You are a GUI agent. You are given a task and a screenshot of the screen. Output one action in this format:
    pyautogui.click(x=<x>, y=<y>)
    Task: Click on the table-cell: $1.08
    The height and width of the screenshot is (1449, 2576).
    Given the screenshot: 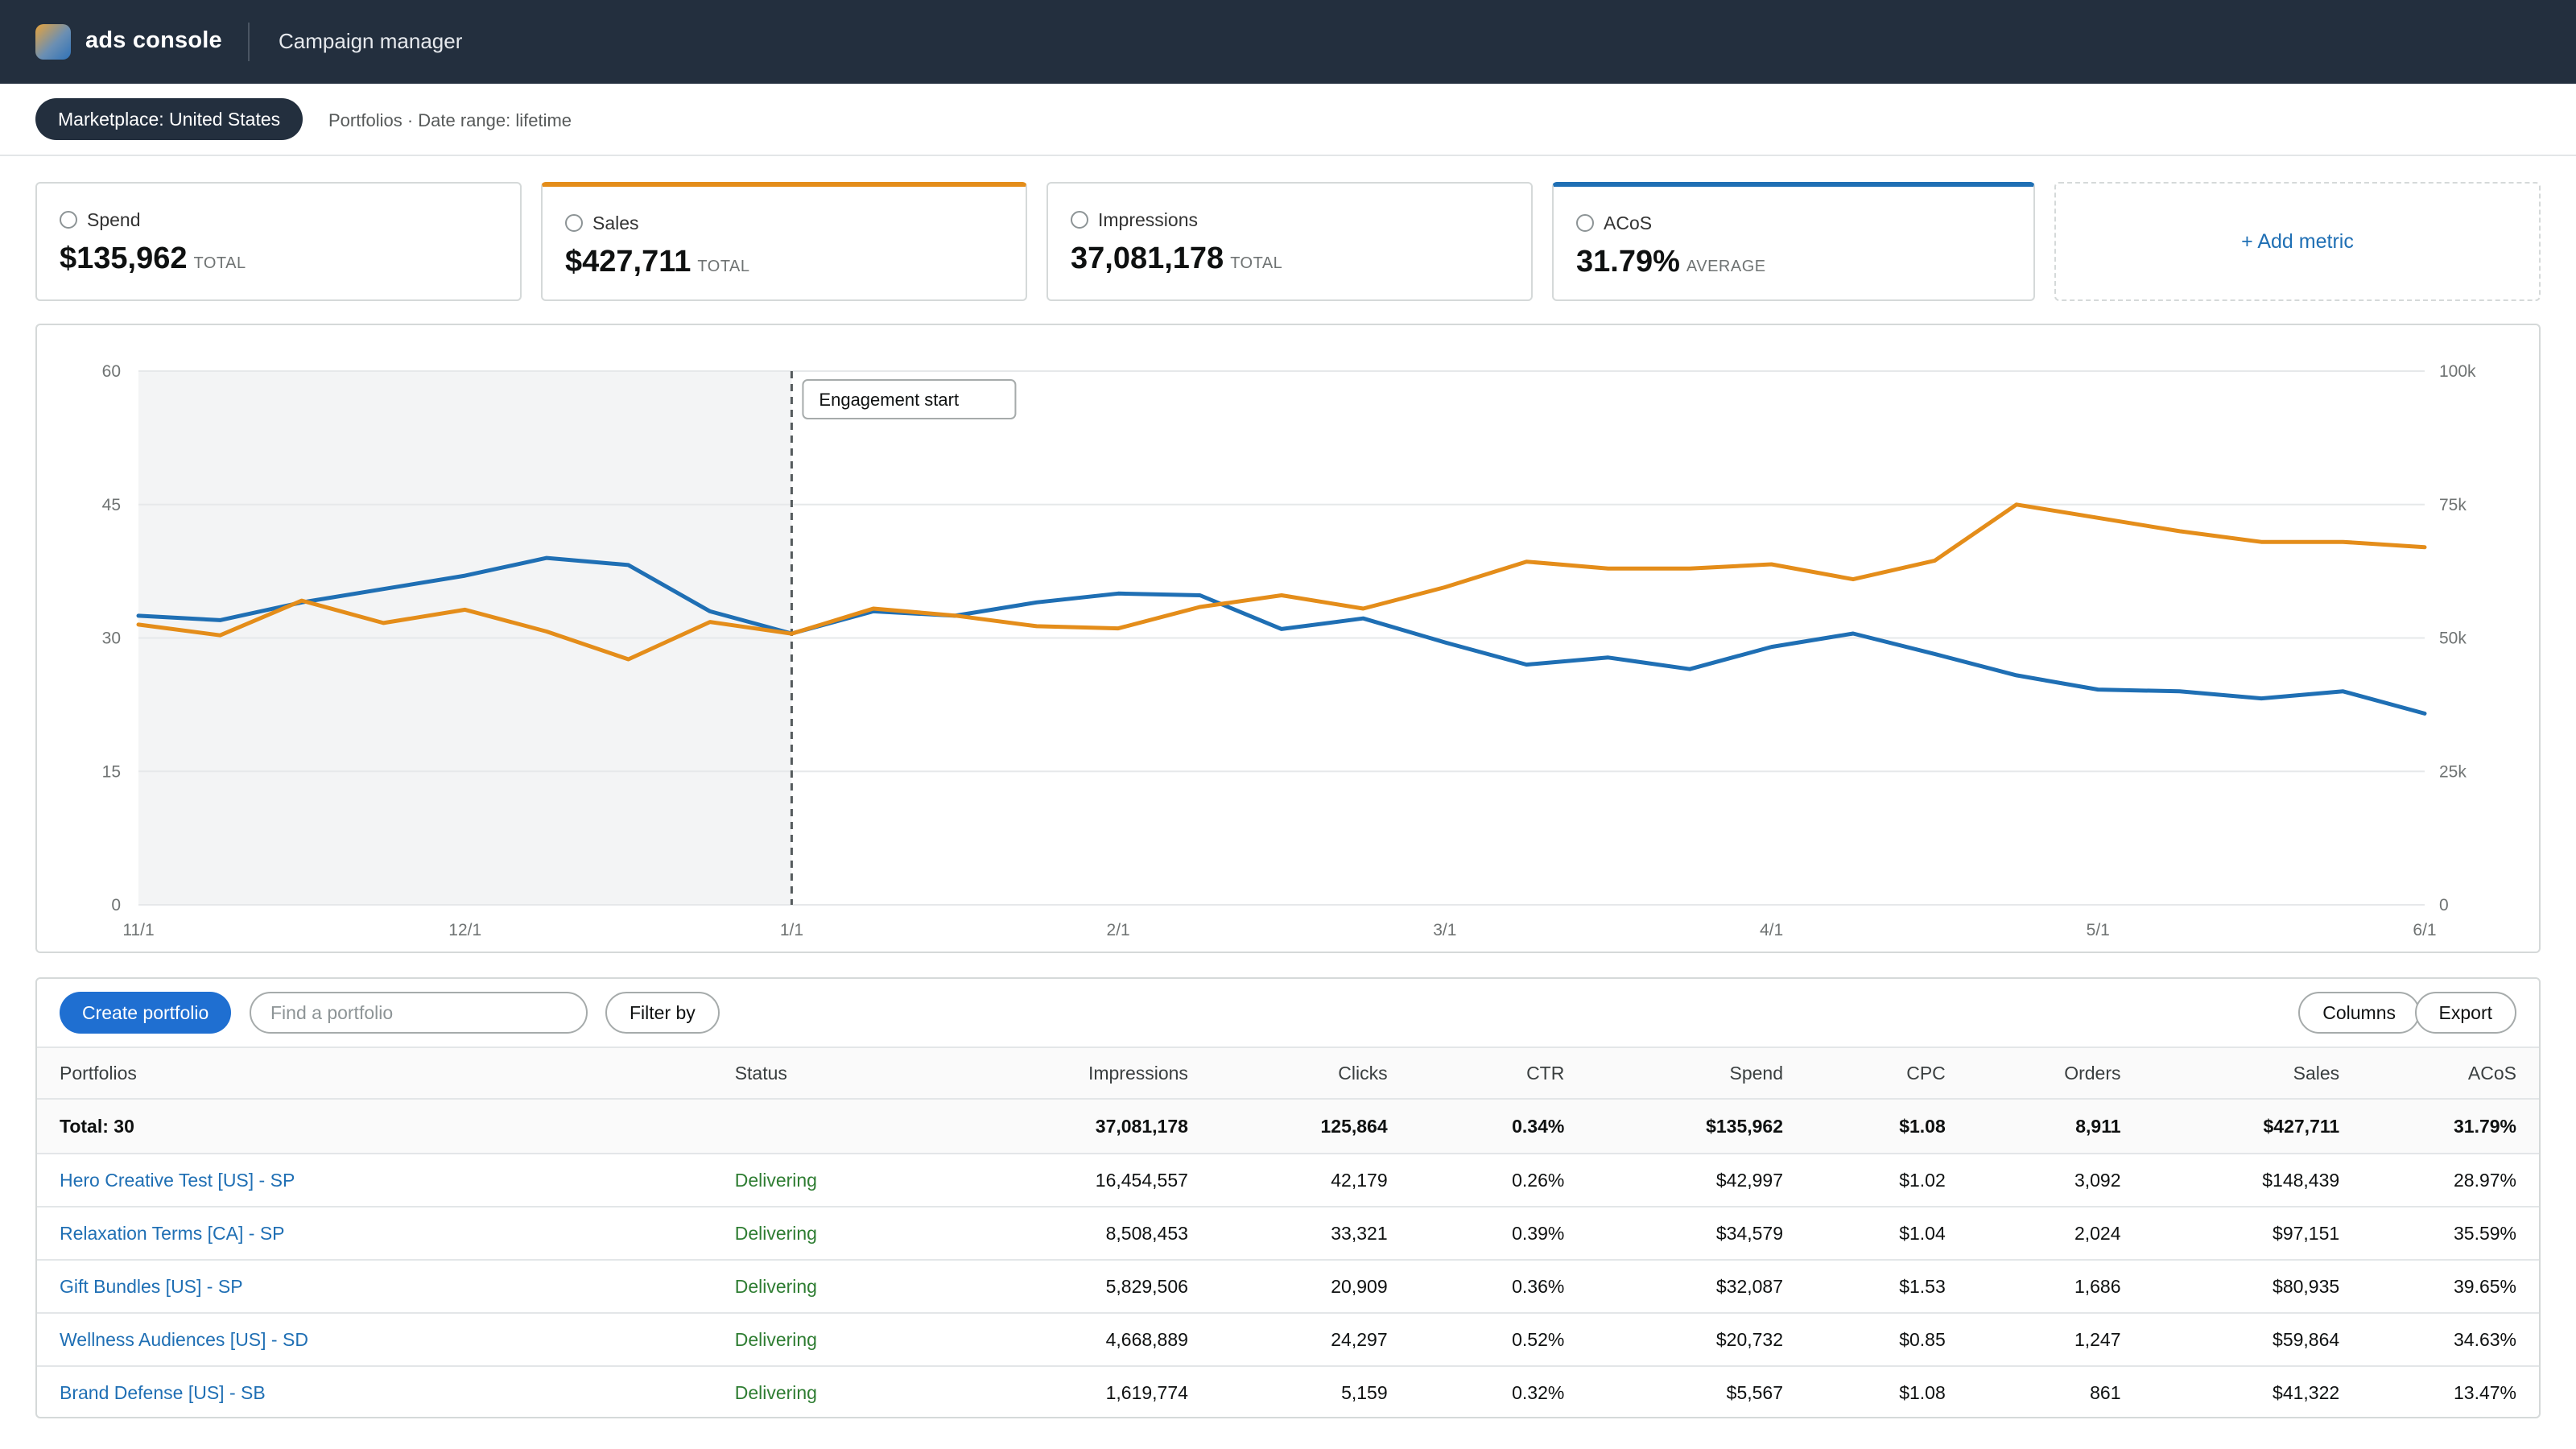 What is the action you would take?
    pyautogui.click(x=1887, y=1391)
    